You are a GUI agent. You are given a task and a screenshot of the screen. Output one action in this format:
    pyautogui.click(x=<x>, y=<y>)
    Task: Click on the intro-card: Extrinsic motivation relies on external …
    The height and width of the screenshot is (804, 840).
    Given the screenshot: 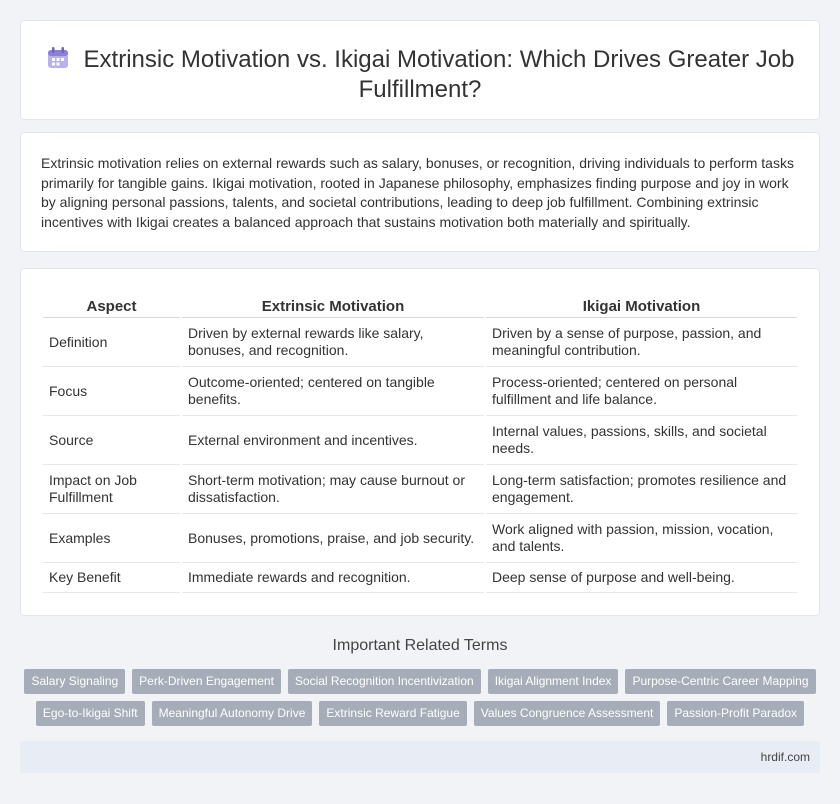 What is the action you would take?
    pyautogui.click(x=420, y=192)
    